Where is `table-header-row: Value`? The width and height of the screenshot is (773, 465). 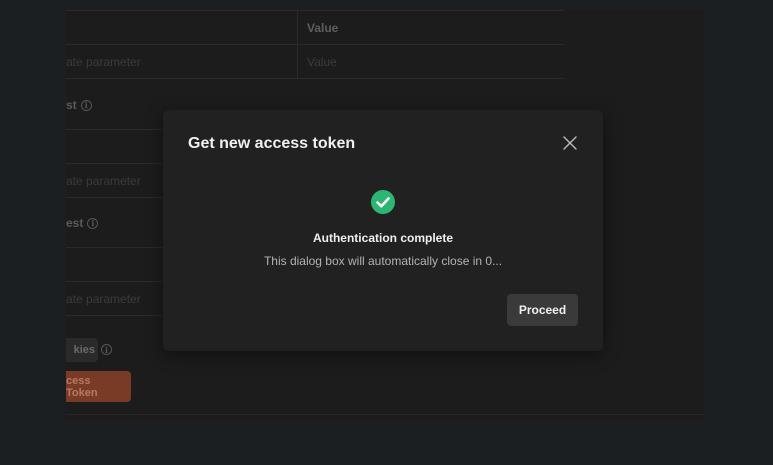 table-header-row: Value is located at coordinates (315, 28).